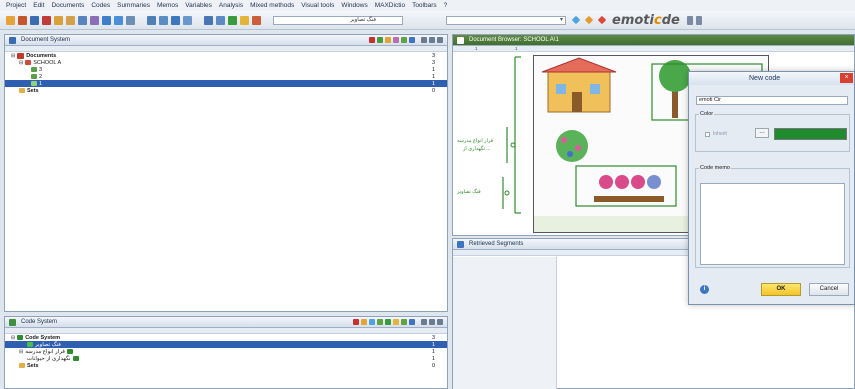  What do you see at coordinates (226, 83) in the screenshot?
I see `tree-row-doc-1: 1 1` at bounding box center [226, 83].